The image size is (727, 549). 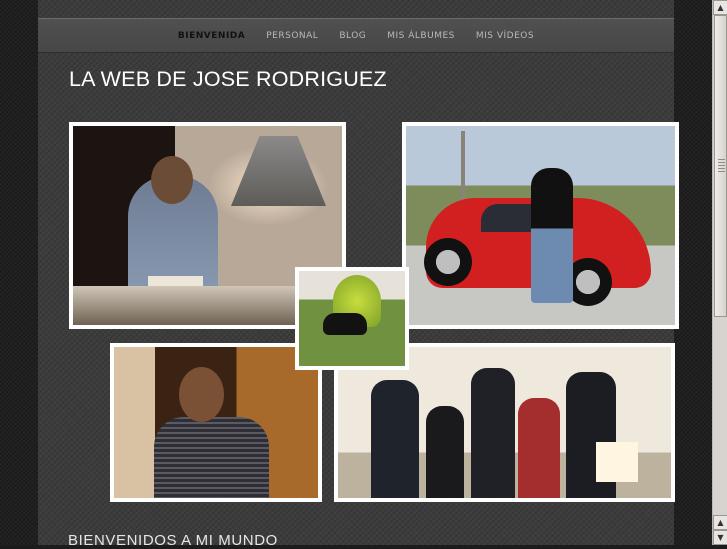 What do you see at coordinates (211, 36) in the screenshot?
I see `nav-item-bienvenida: BIENVENIDA` at bounding box center [211, 36].